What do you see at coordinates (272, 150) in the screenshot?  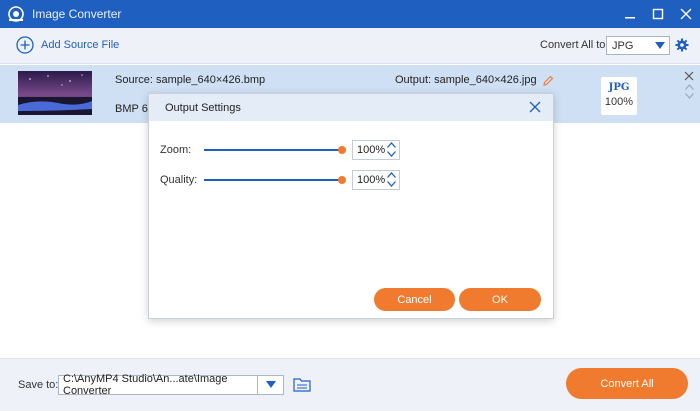 I see `zoom-slider-track` at bounding box center [272, 150].